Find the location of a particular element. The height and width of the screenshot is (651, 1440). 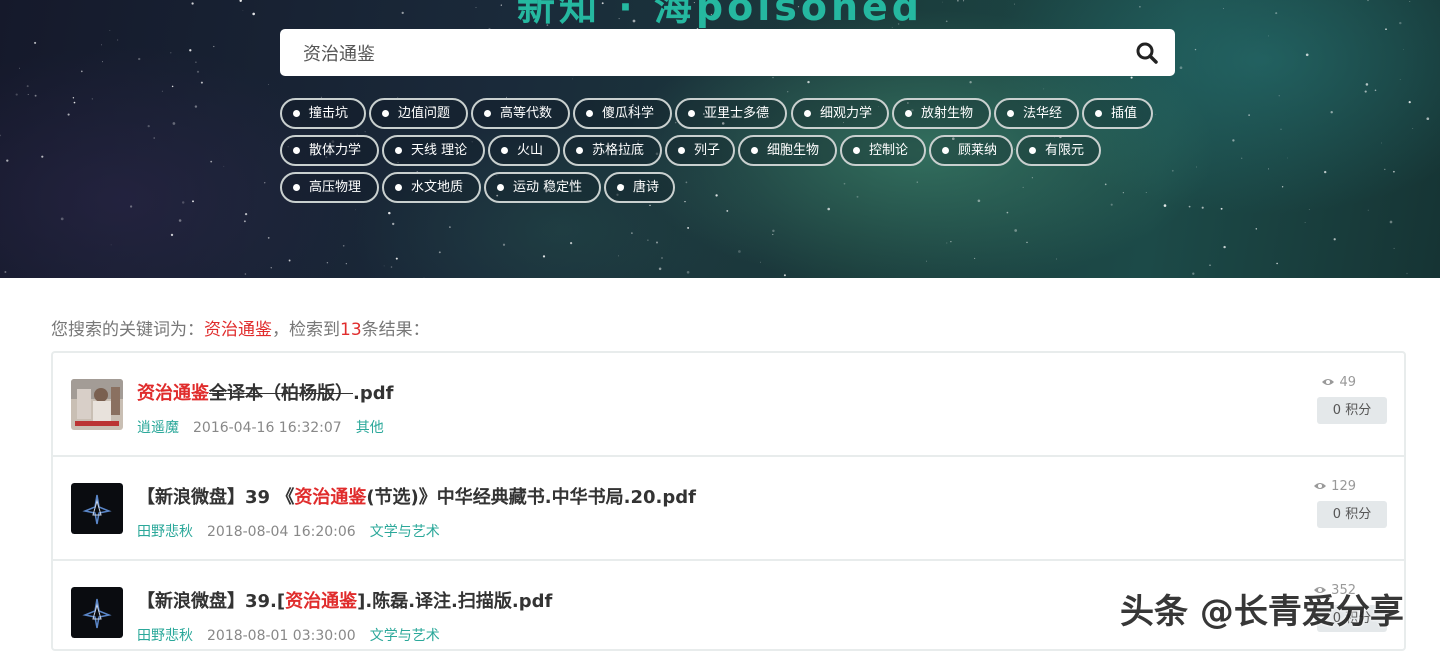

result-title: 【新浪微盘】39.[资治通鉴].陈磊.译注.扫描版.pdf is located at coordinates (344, 600).